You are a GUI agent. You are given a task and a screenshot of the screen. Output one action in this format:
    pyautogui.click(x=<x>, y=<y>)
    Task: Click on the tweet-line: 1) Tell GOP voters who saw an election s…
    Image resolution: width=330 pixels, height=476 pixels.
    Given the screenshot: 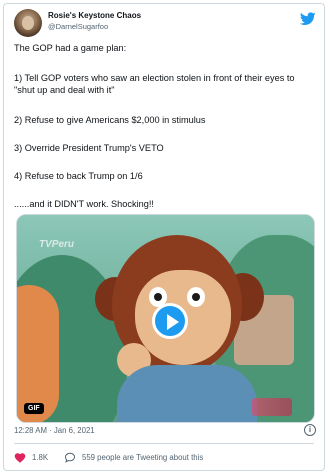 What is the action you would take?
    pyautogui.click(x=154, y=84)
    